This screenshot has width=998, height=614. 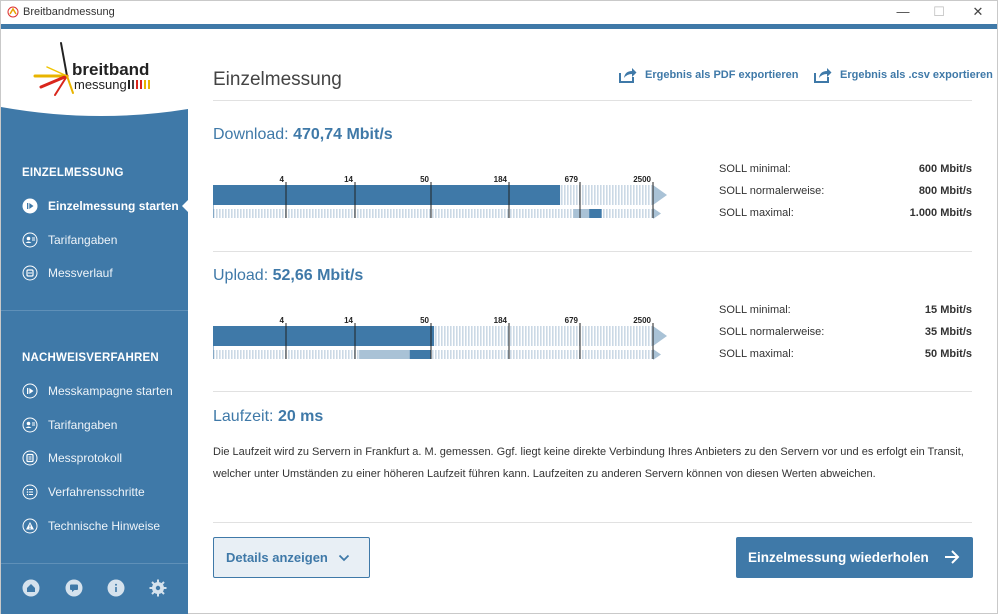 What do you see at coordinates (110, 391) in the screenshot?
I see `nav-label: Messkampagne starten` at bounding box center [110, 391].